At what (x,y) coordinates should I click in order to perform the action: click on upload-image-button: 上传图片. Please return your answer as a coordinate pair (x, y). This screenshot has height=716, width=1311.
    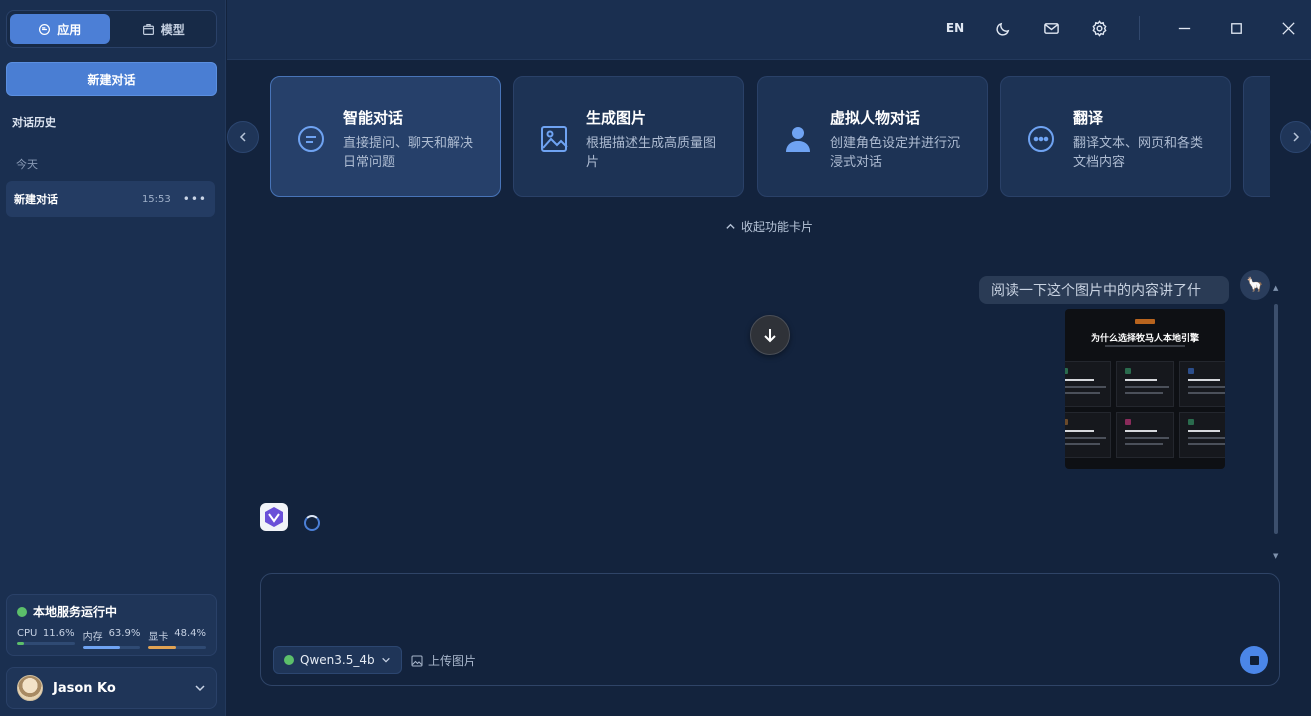
    Looking at the image, I should click on (443, 660).